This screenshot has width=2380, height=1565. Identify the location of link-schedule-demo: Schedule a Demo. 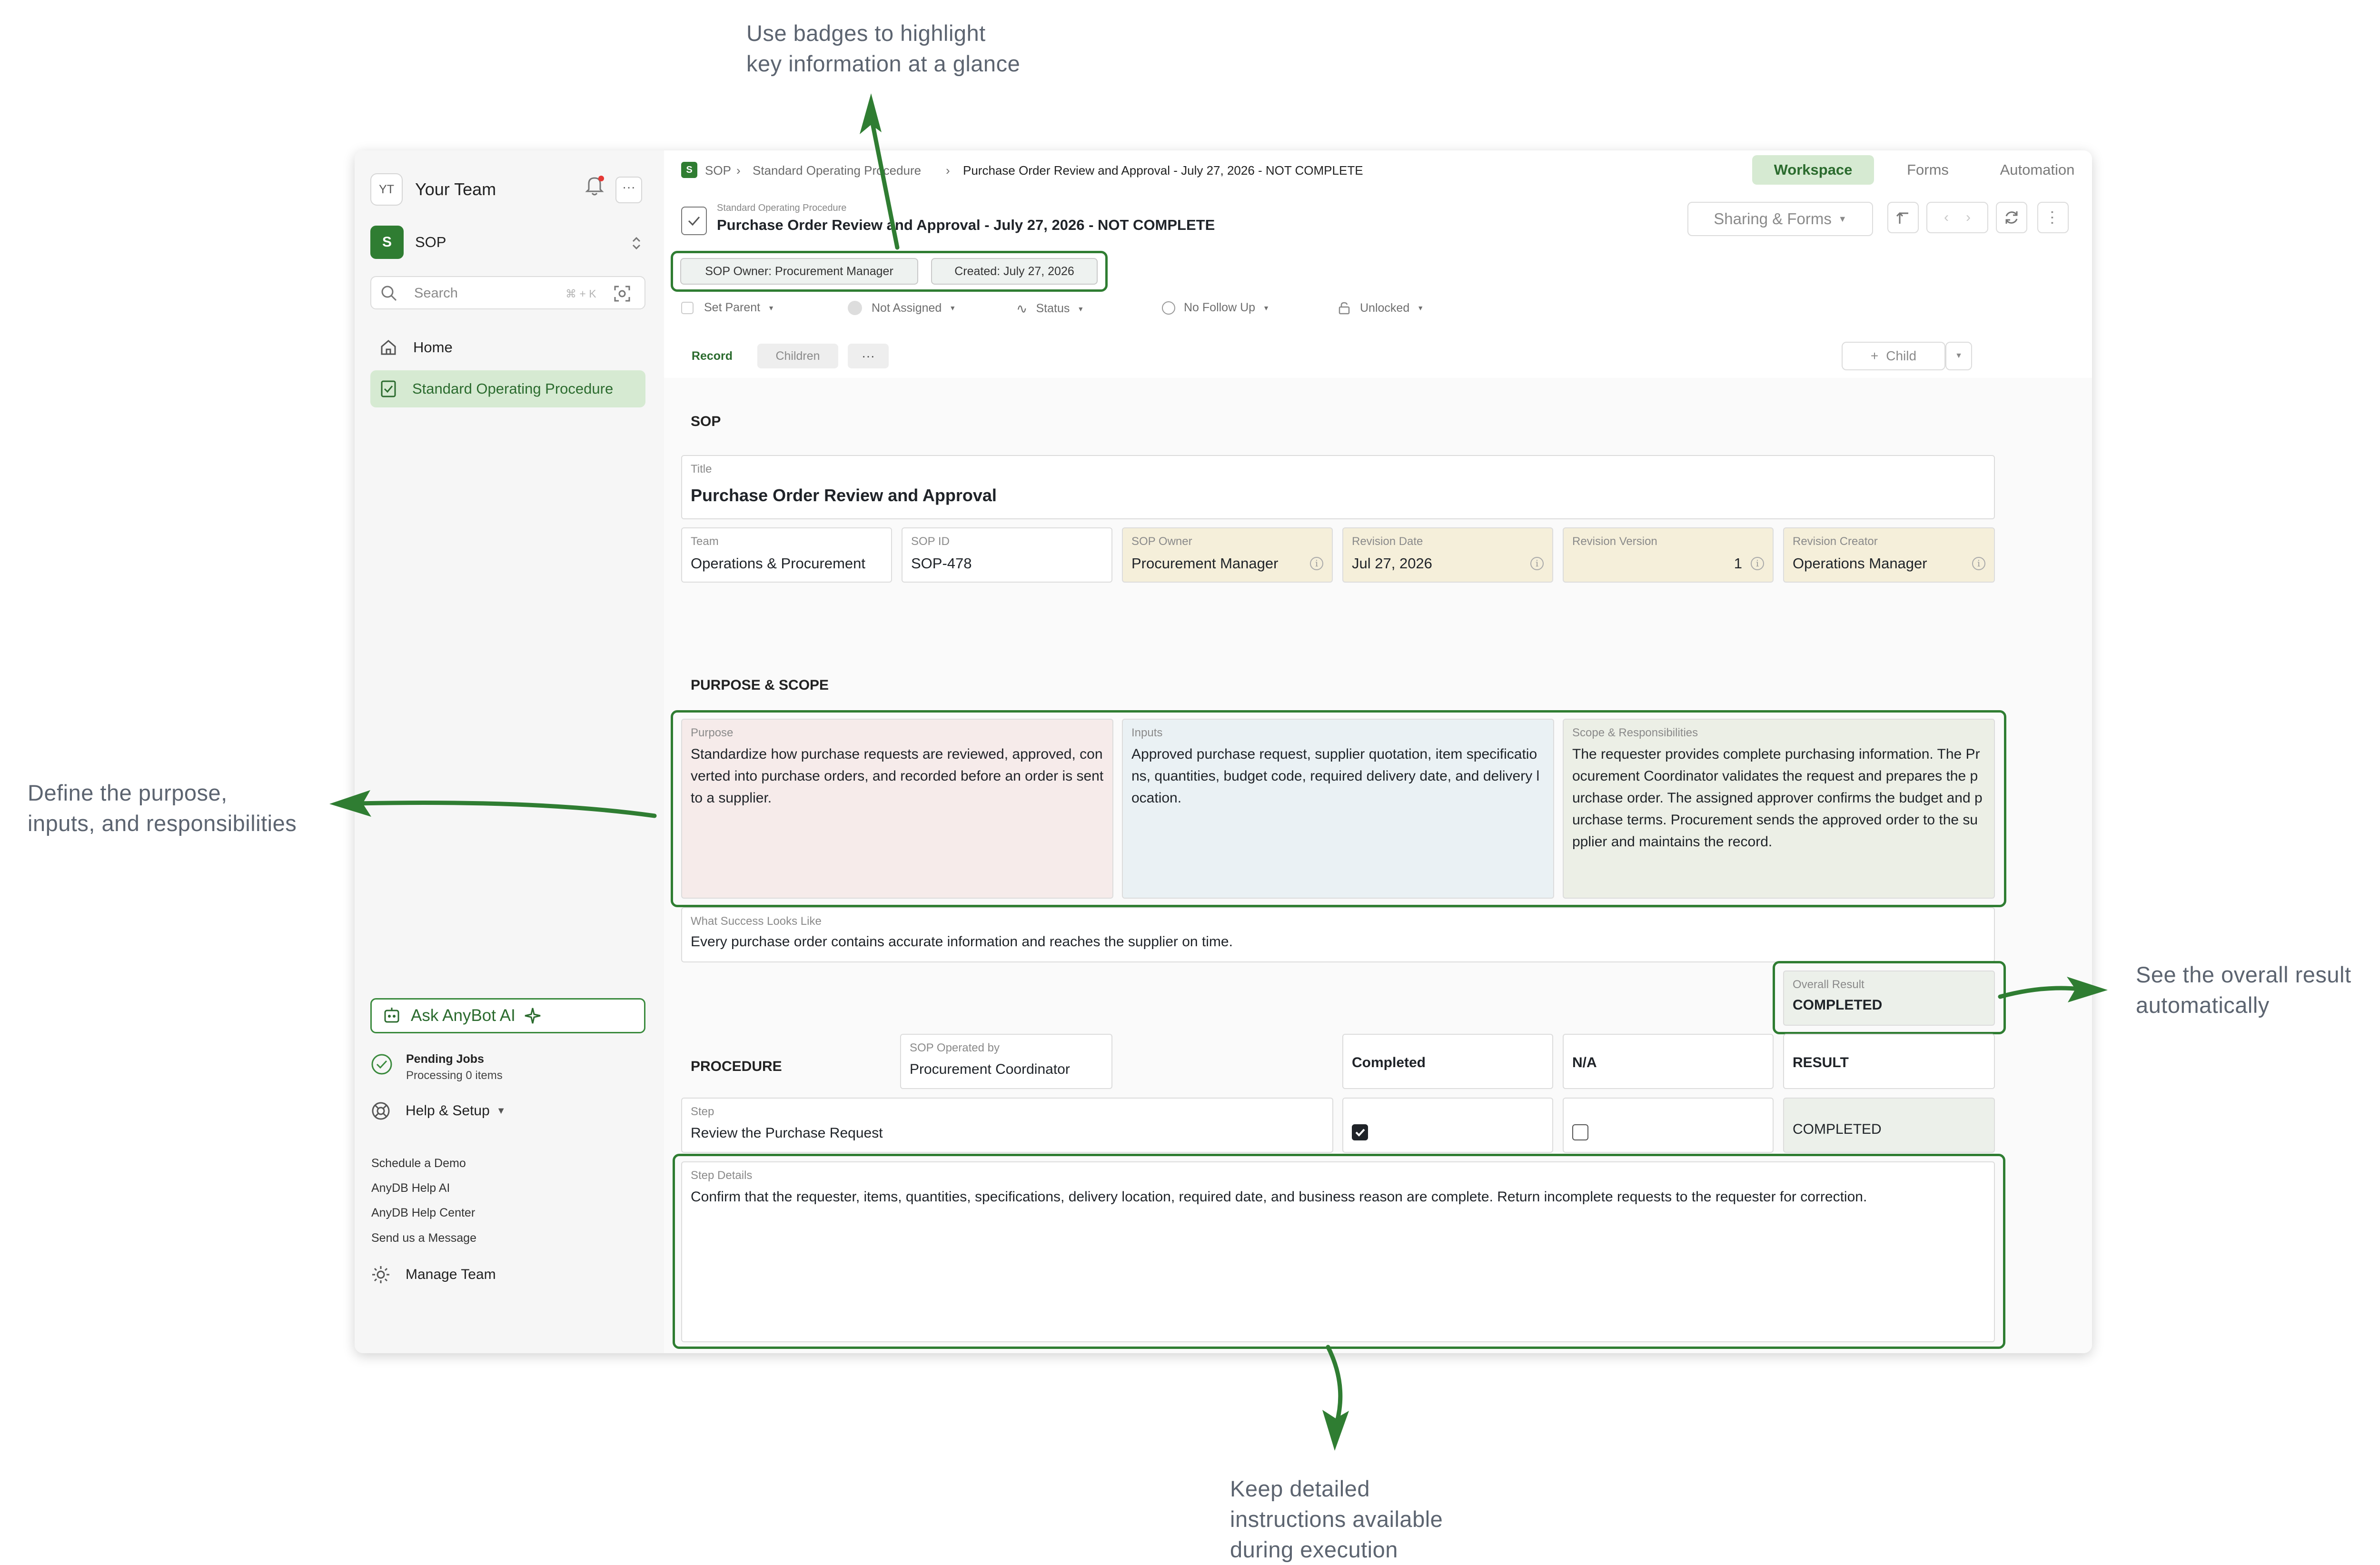
(418, 1163).